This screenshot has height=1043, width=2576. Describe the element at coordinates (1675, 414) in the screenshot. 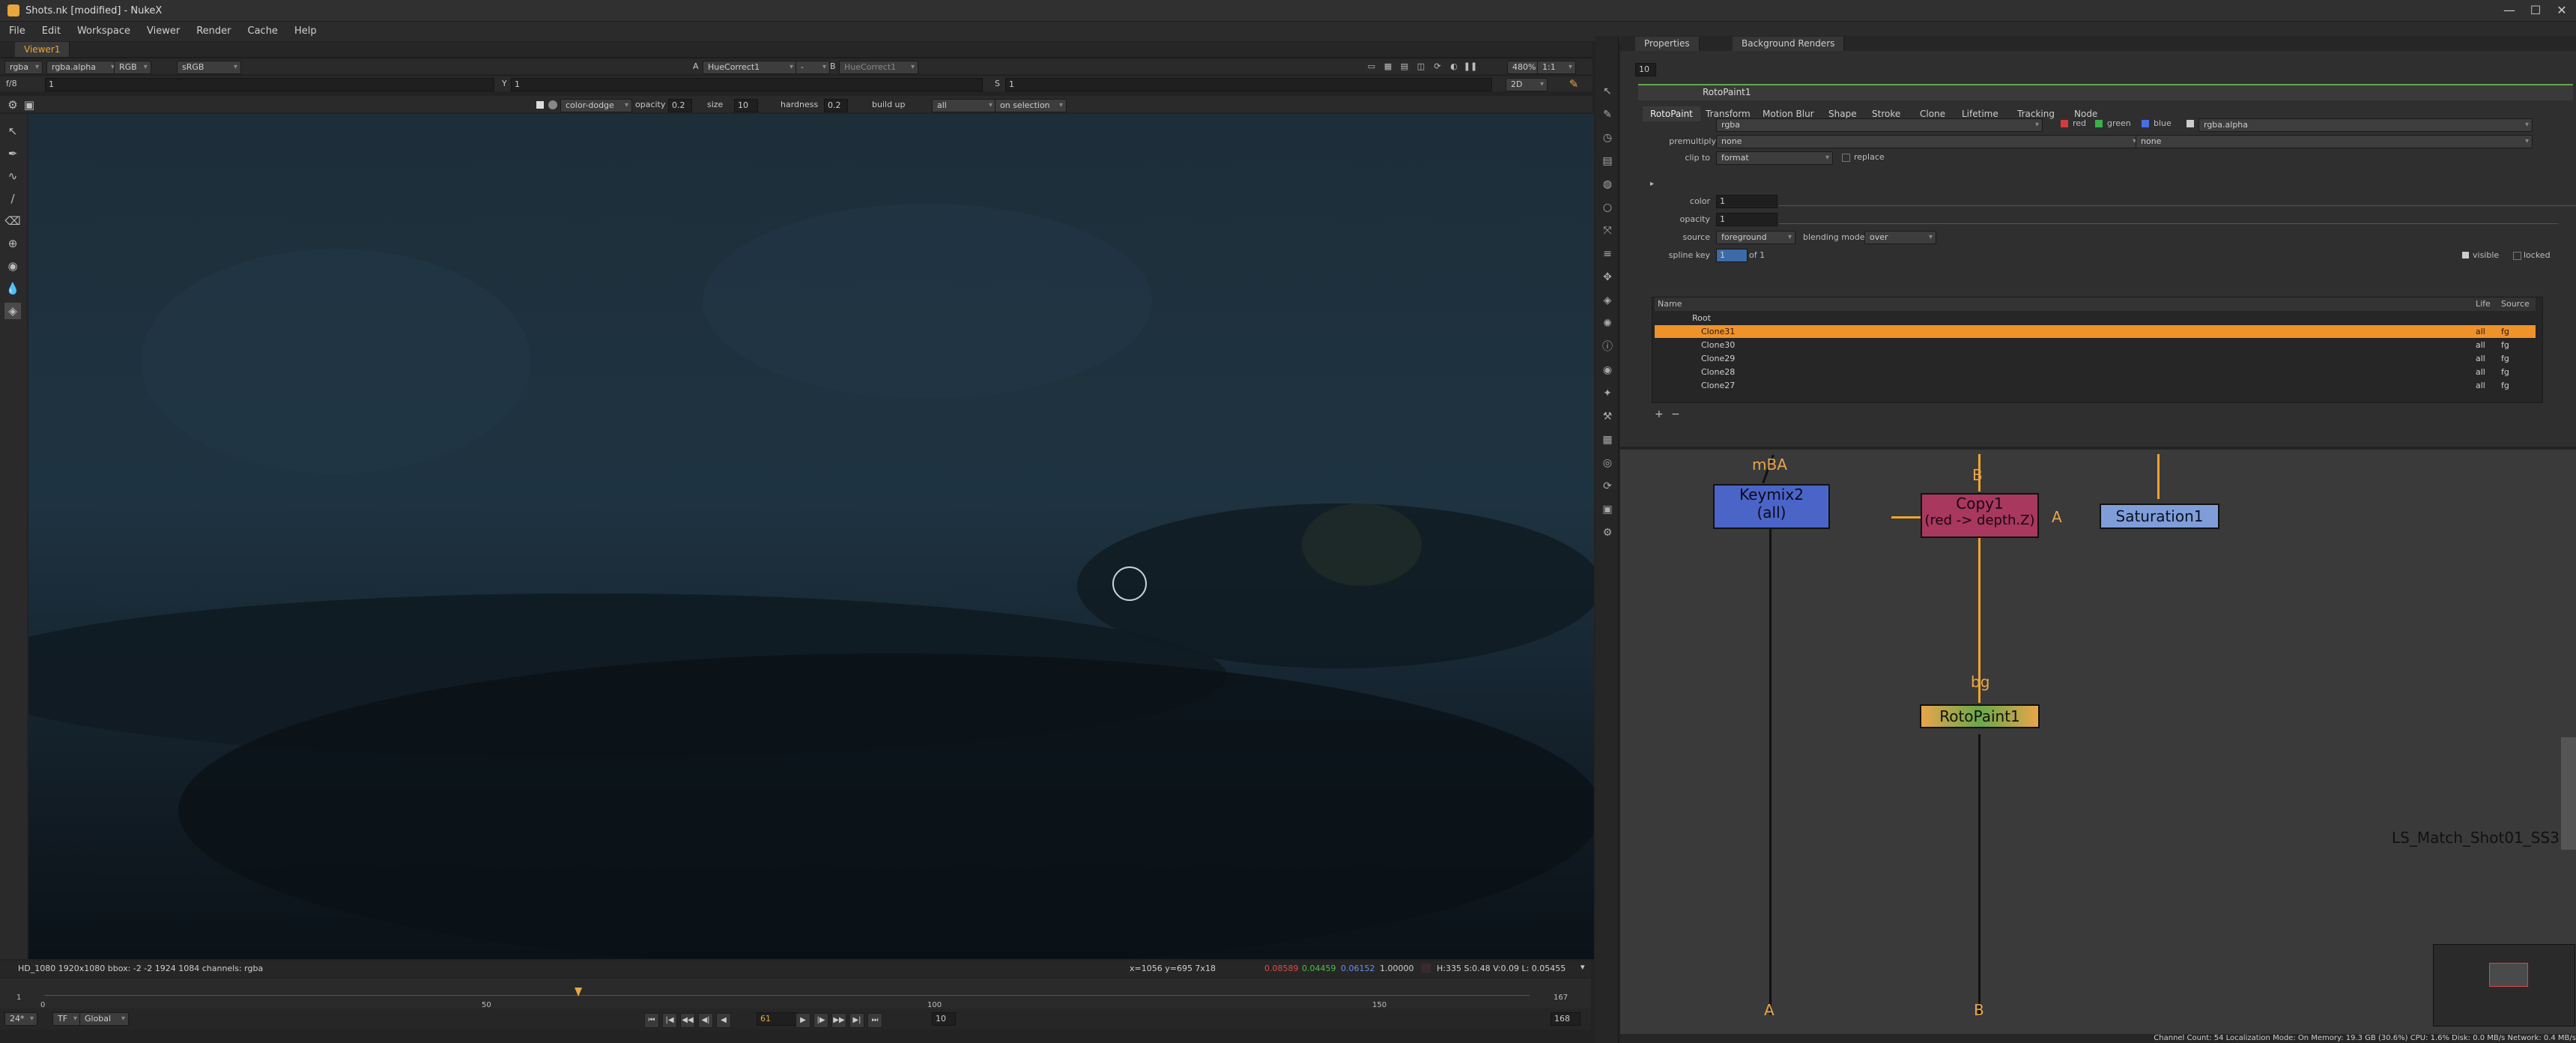

I see `remove-curve-button: −` at that location.